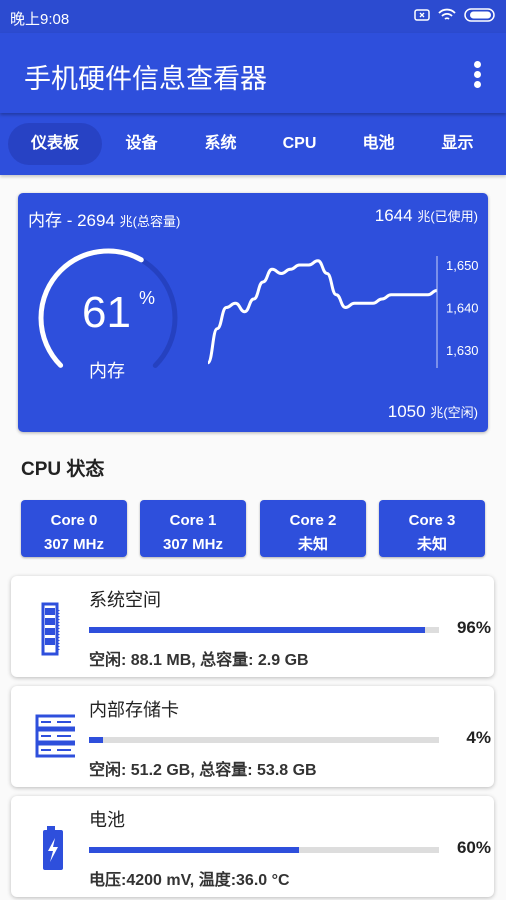  What do you see at coordinates (479, 15) in the screenshot?
I see `battery-icon` at bounding box center [479, 15].